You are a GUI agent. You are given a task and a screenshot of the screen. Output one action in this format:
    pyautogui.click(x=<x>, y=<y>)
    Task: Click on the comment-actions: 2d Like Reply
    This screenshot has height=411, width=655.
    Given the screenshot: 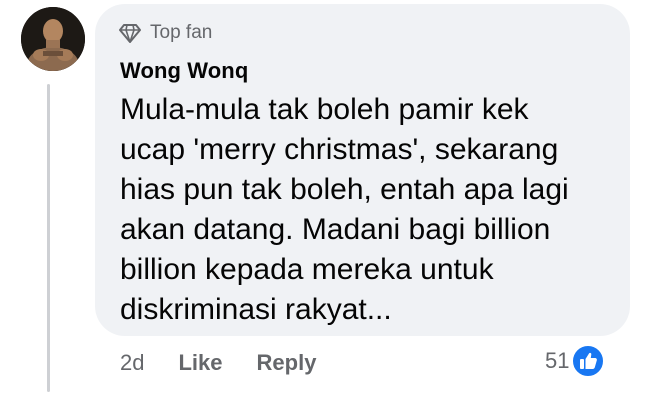 What is the action you would take?
    pyautogui.click(x=218, y=363)
    